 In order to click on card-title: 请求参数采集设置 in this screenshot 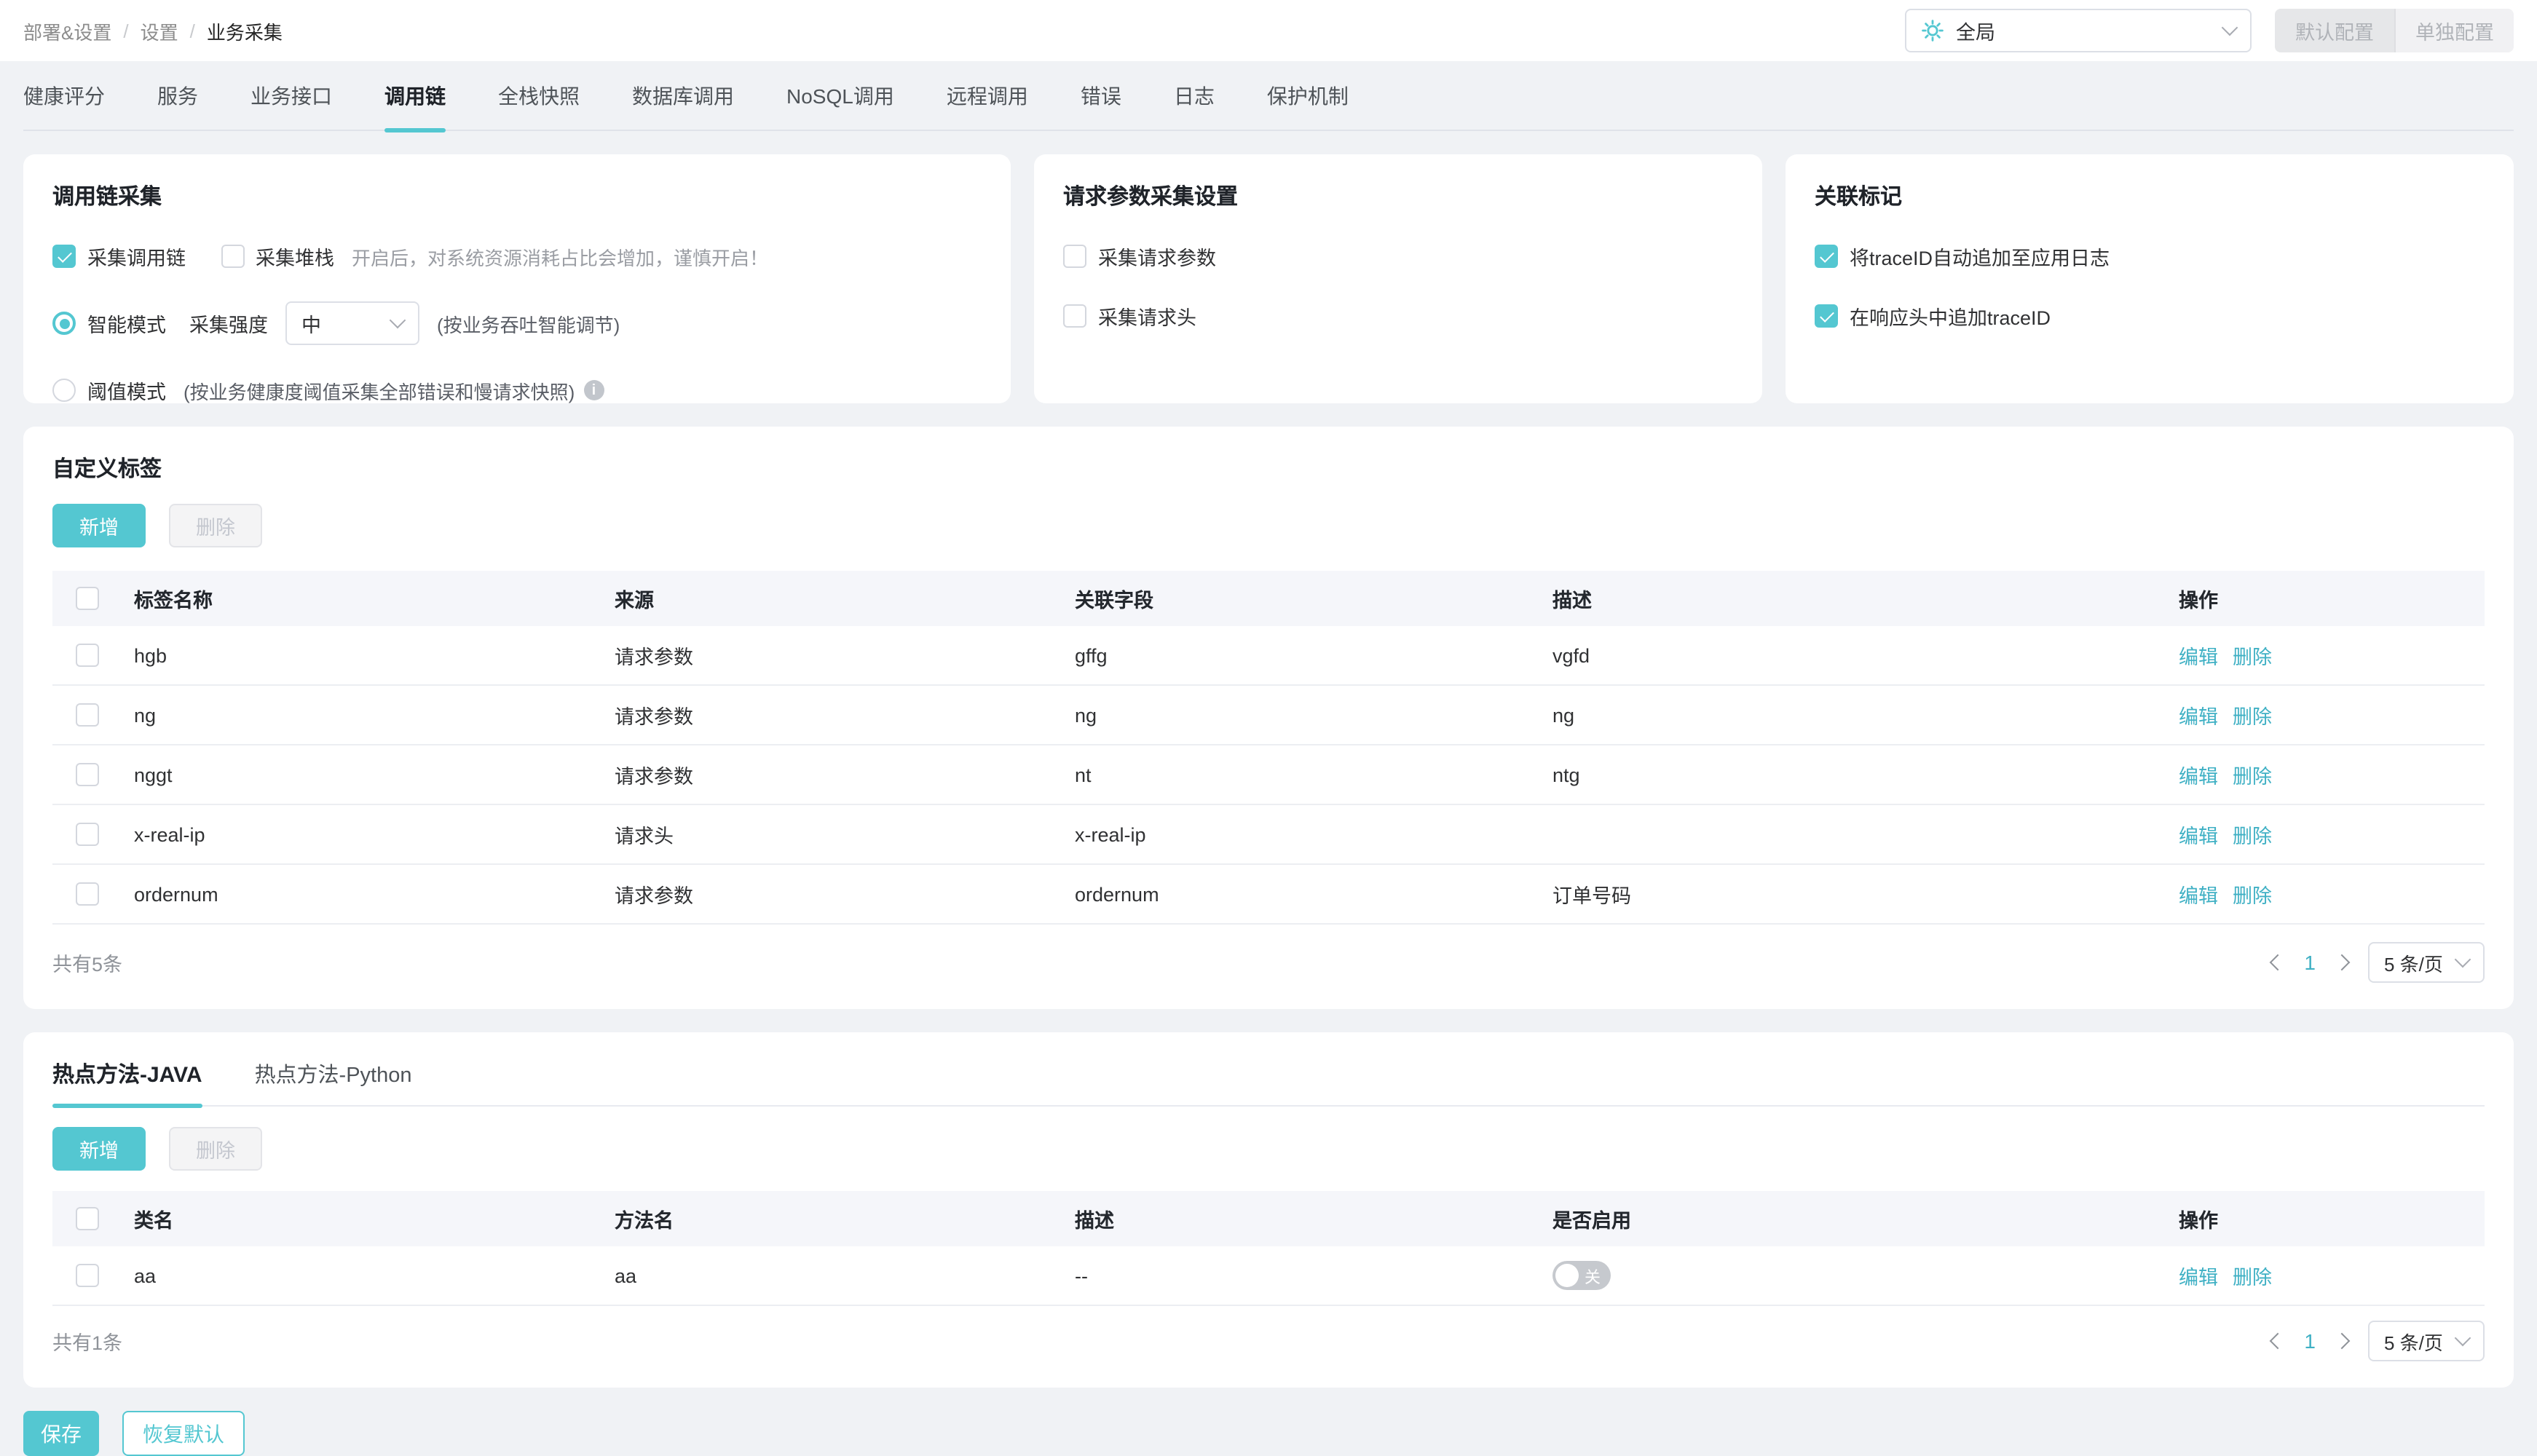, I will do `click(1151, 197)`.